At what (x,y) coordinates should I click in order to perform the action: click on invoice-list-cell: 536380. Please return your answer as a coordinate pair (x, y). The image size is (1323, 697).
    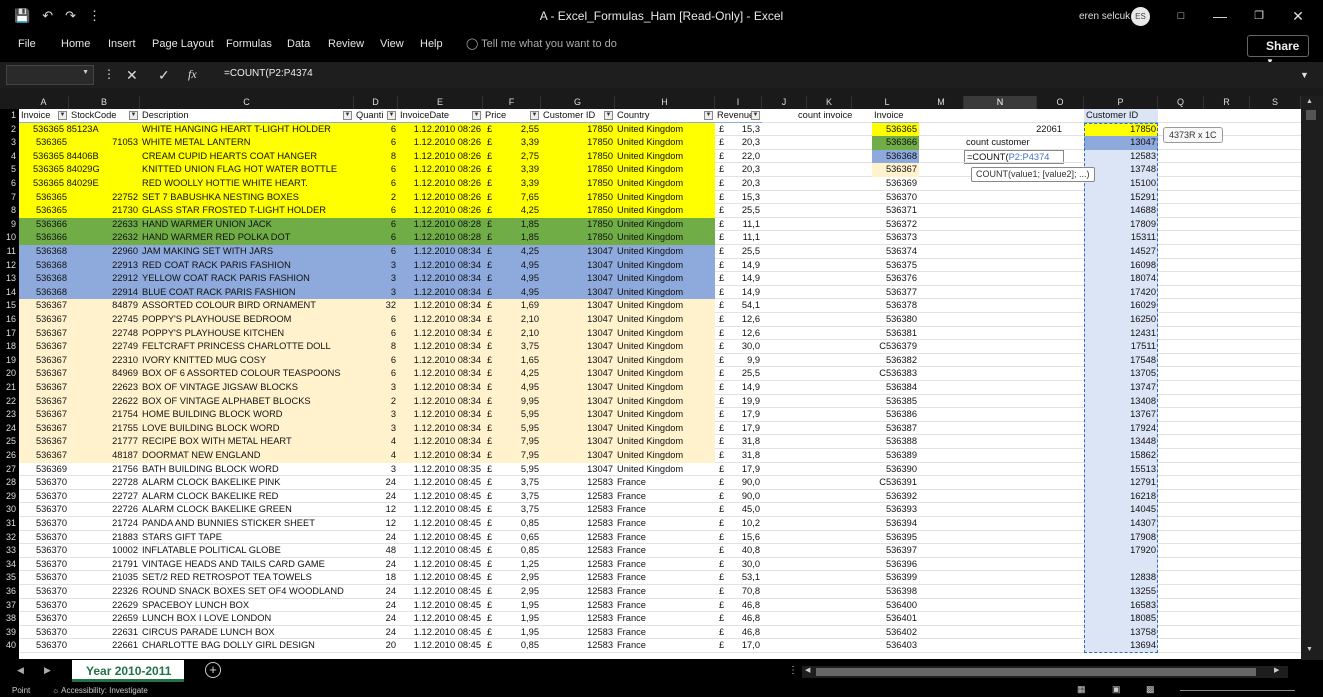
    Looking at the image, I should click on (895, 320).